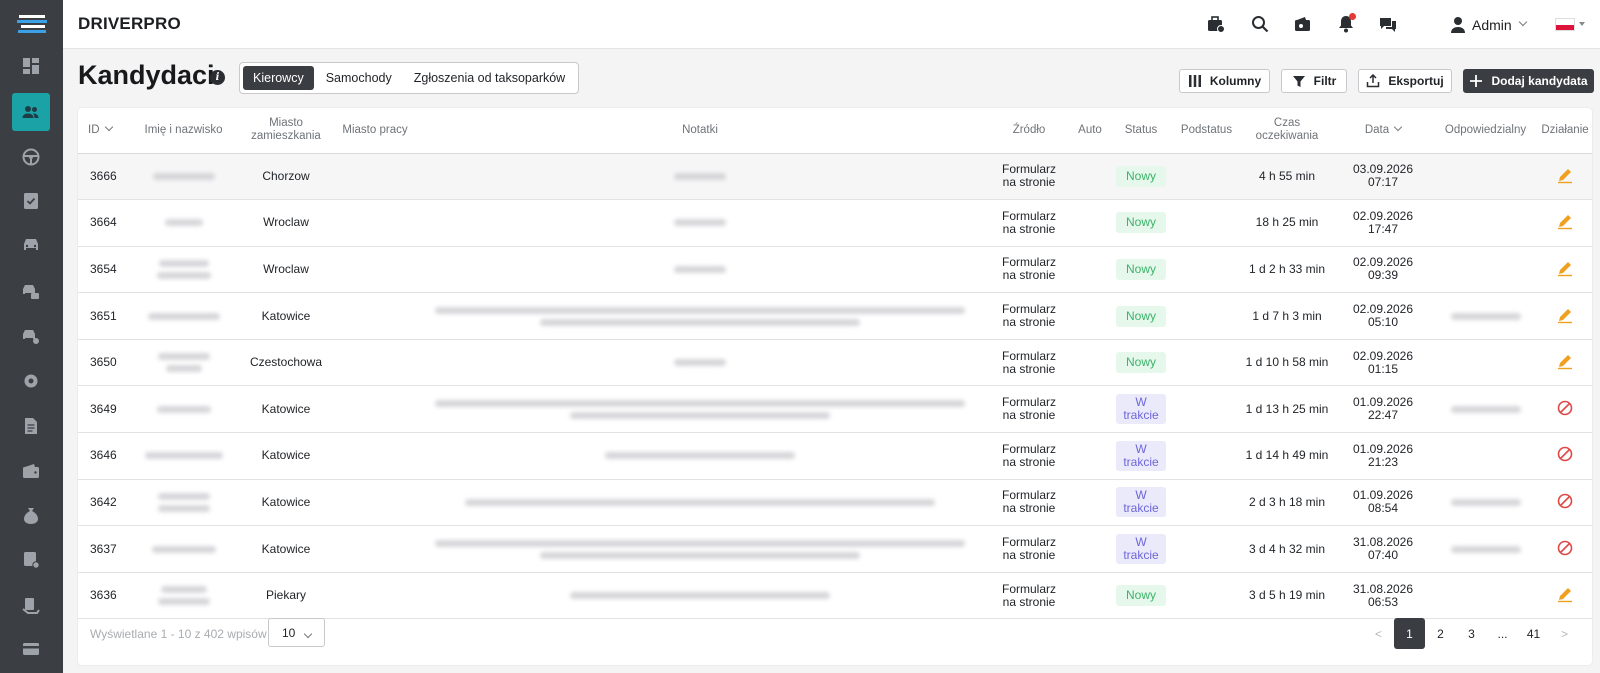  What do you see at coordinates (1405, 81) in the screenshot?
I see `export-button: Eksportuj` at bounding box center [1405, 81].